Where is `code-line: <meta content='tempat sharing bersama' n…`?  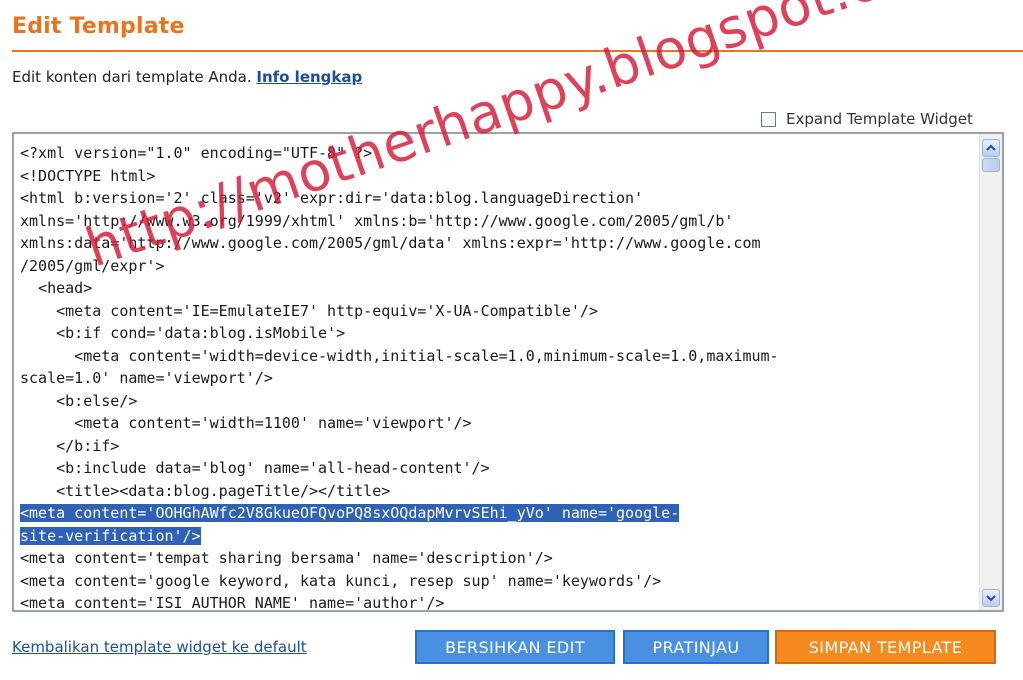 code-line: <meta content='tempat sharing bersama' n… is located at coordinates (496, 558).